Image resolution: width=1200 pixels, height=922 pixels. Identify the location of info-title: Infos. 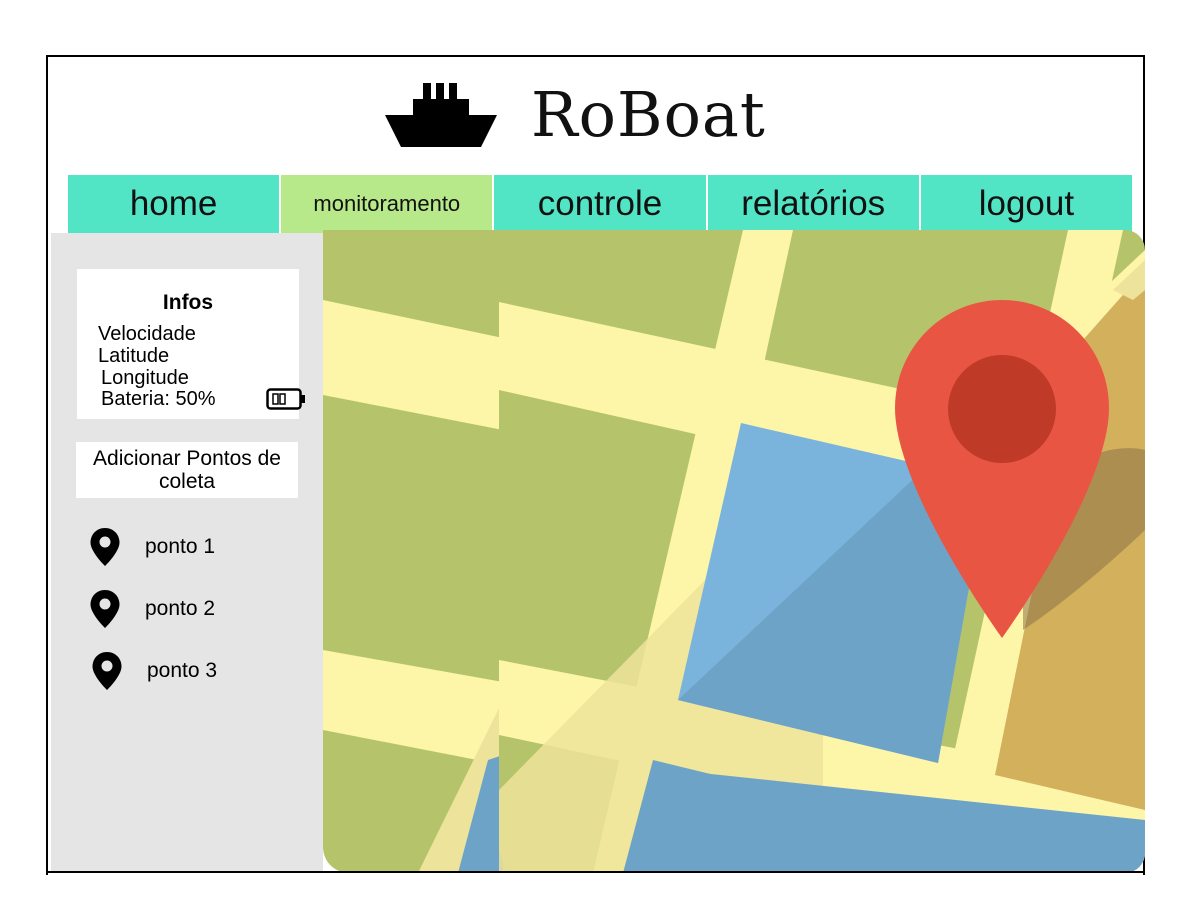
(188, 302).